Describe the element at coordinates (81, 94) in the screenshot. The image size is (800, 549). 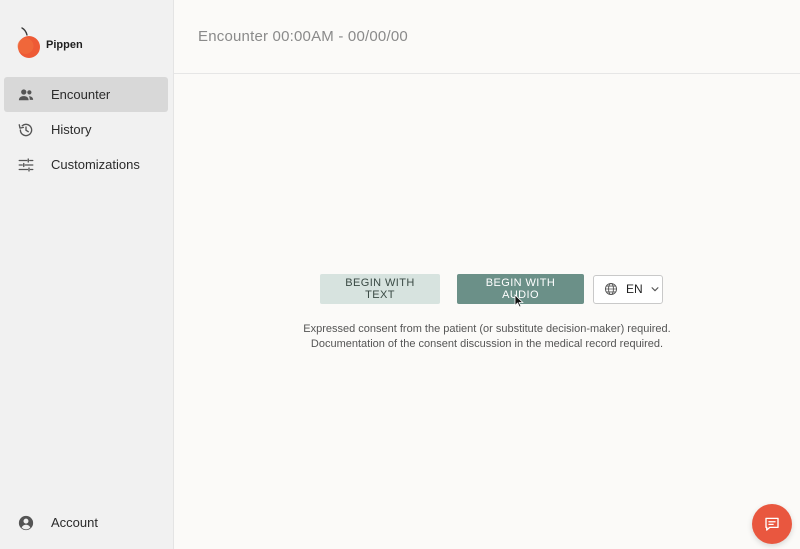
I see `sidebar-item-label: Encounter` at that location.